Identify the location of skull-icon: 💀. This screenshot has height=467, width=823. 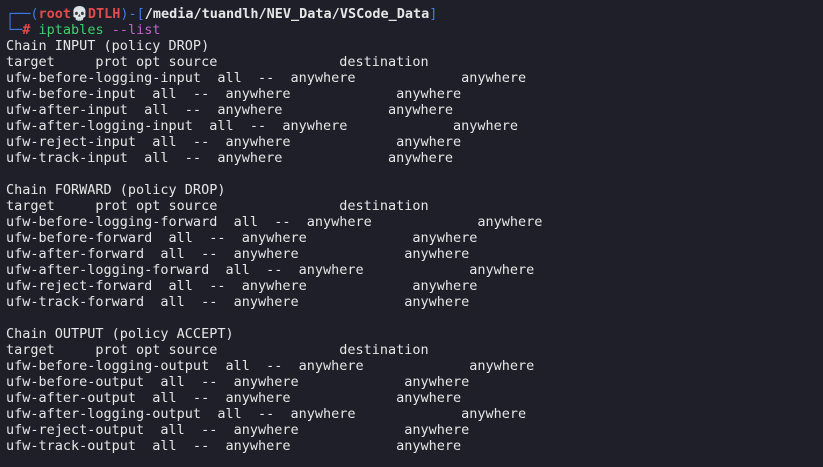
(79, 14).